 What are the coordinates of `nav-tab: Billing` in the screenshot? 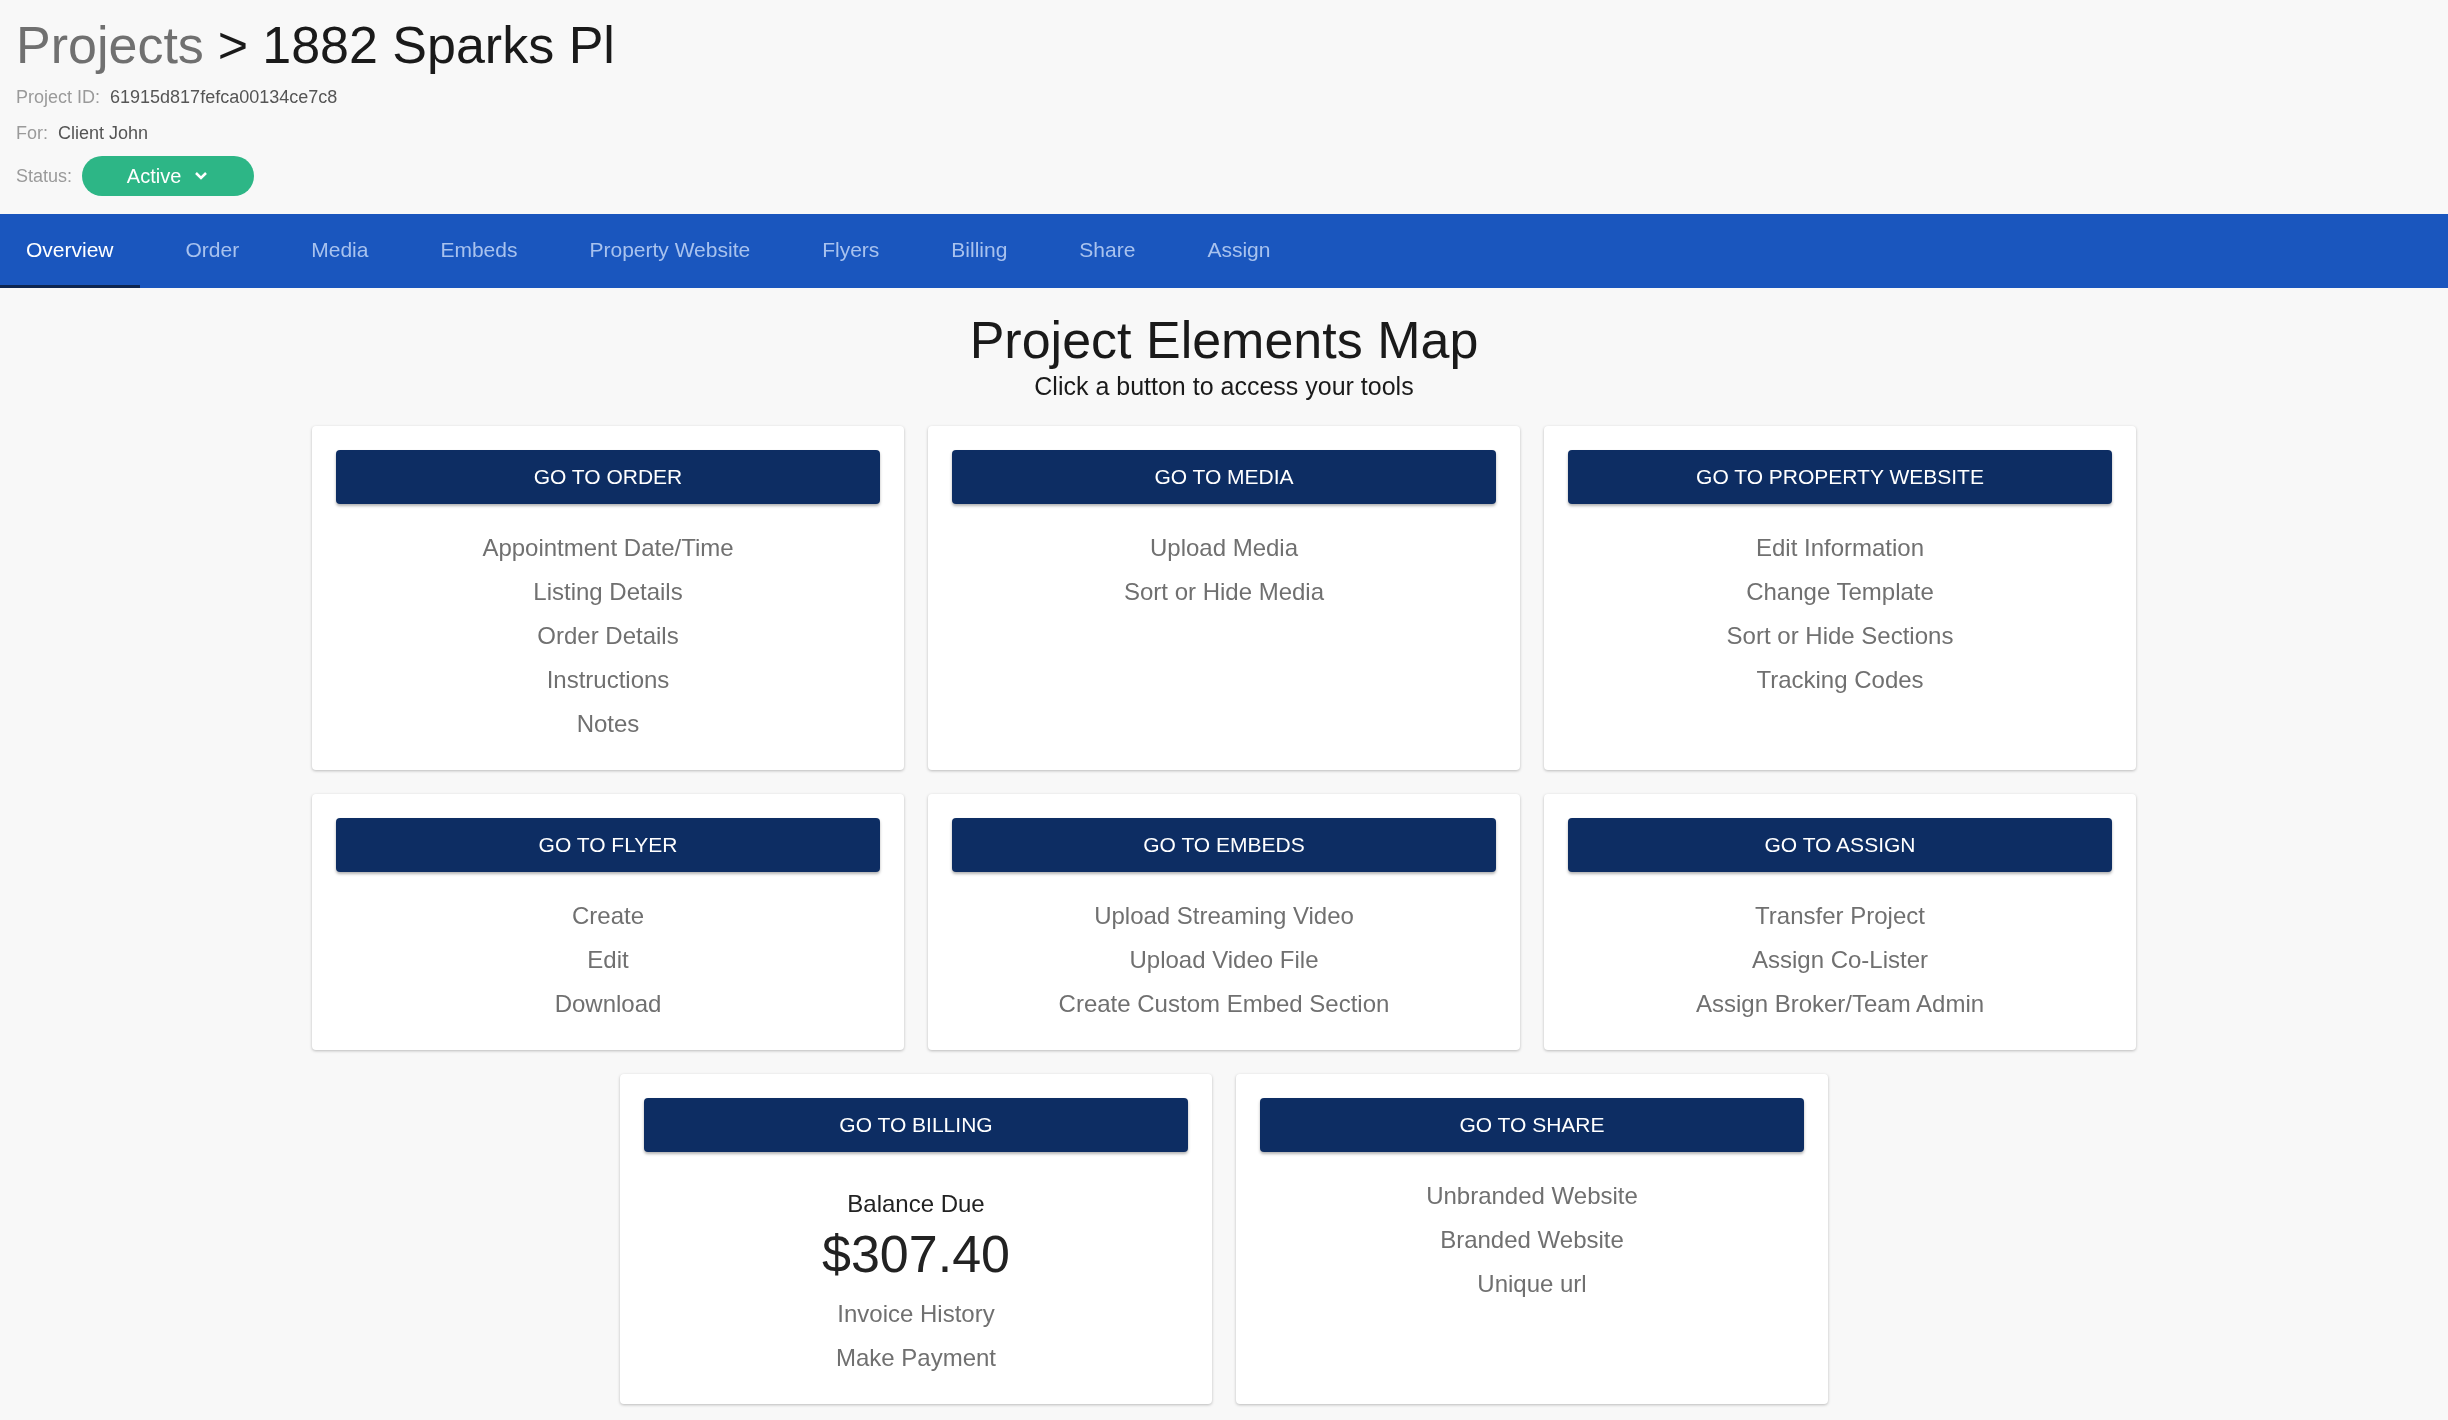 It's located at (979, 251).